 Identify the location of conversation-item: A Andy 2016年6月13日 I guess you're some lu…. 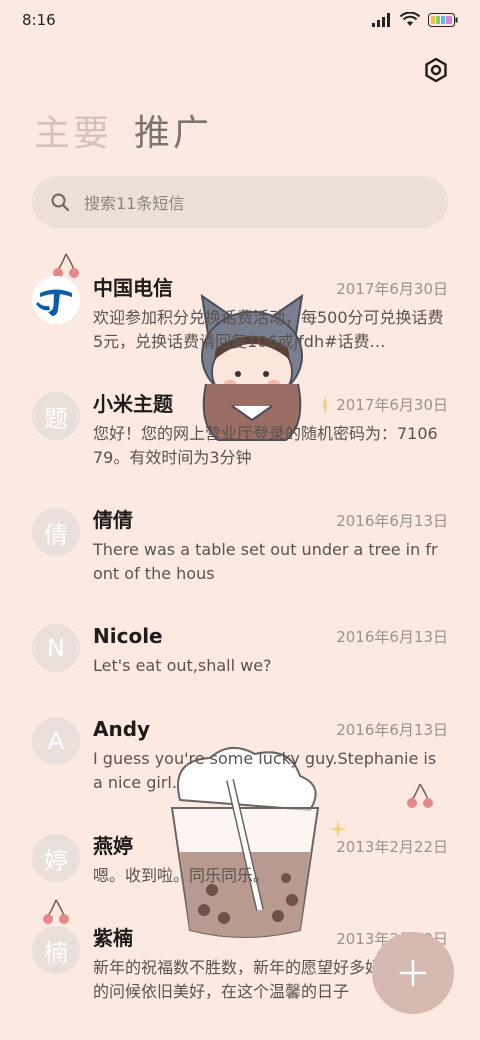
(240, 765).